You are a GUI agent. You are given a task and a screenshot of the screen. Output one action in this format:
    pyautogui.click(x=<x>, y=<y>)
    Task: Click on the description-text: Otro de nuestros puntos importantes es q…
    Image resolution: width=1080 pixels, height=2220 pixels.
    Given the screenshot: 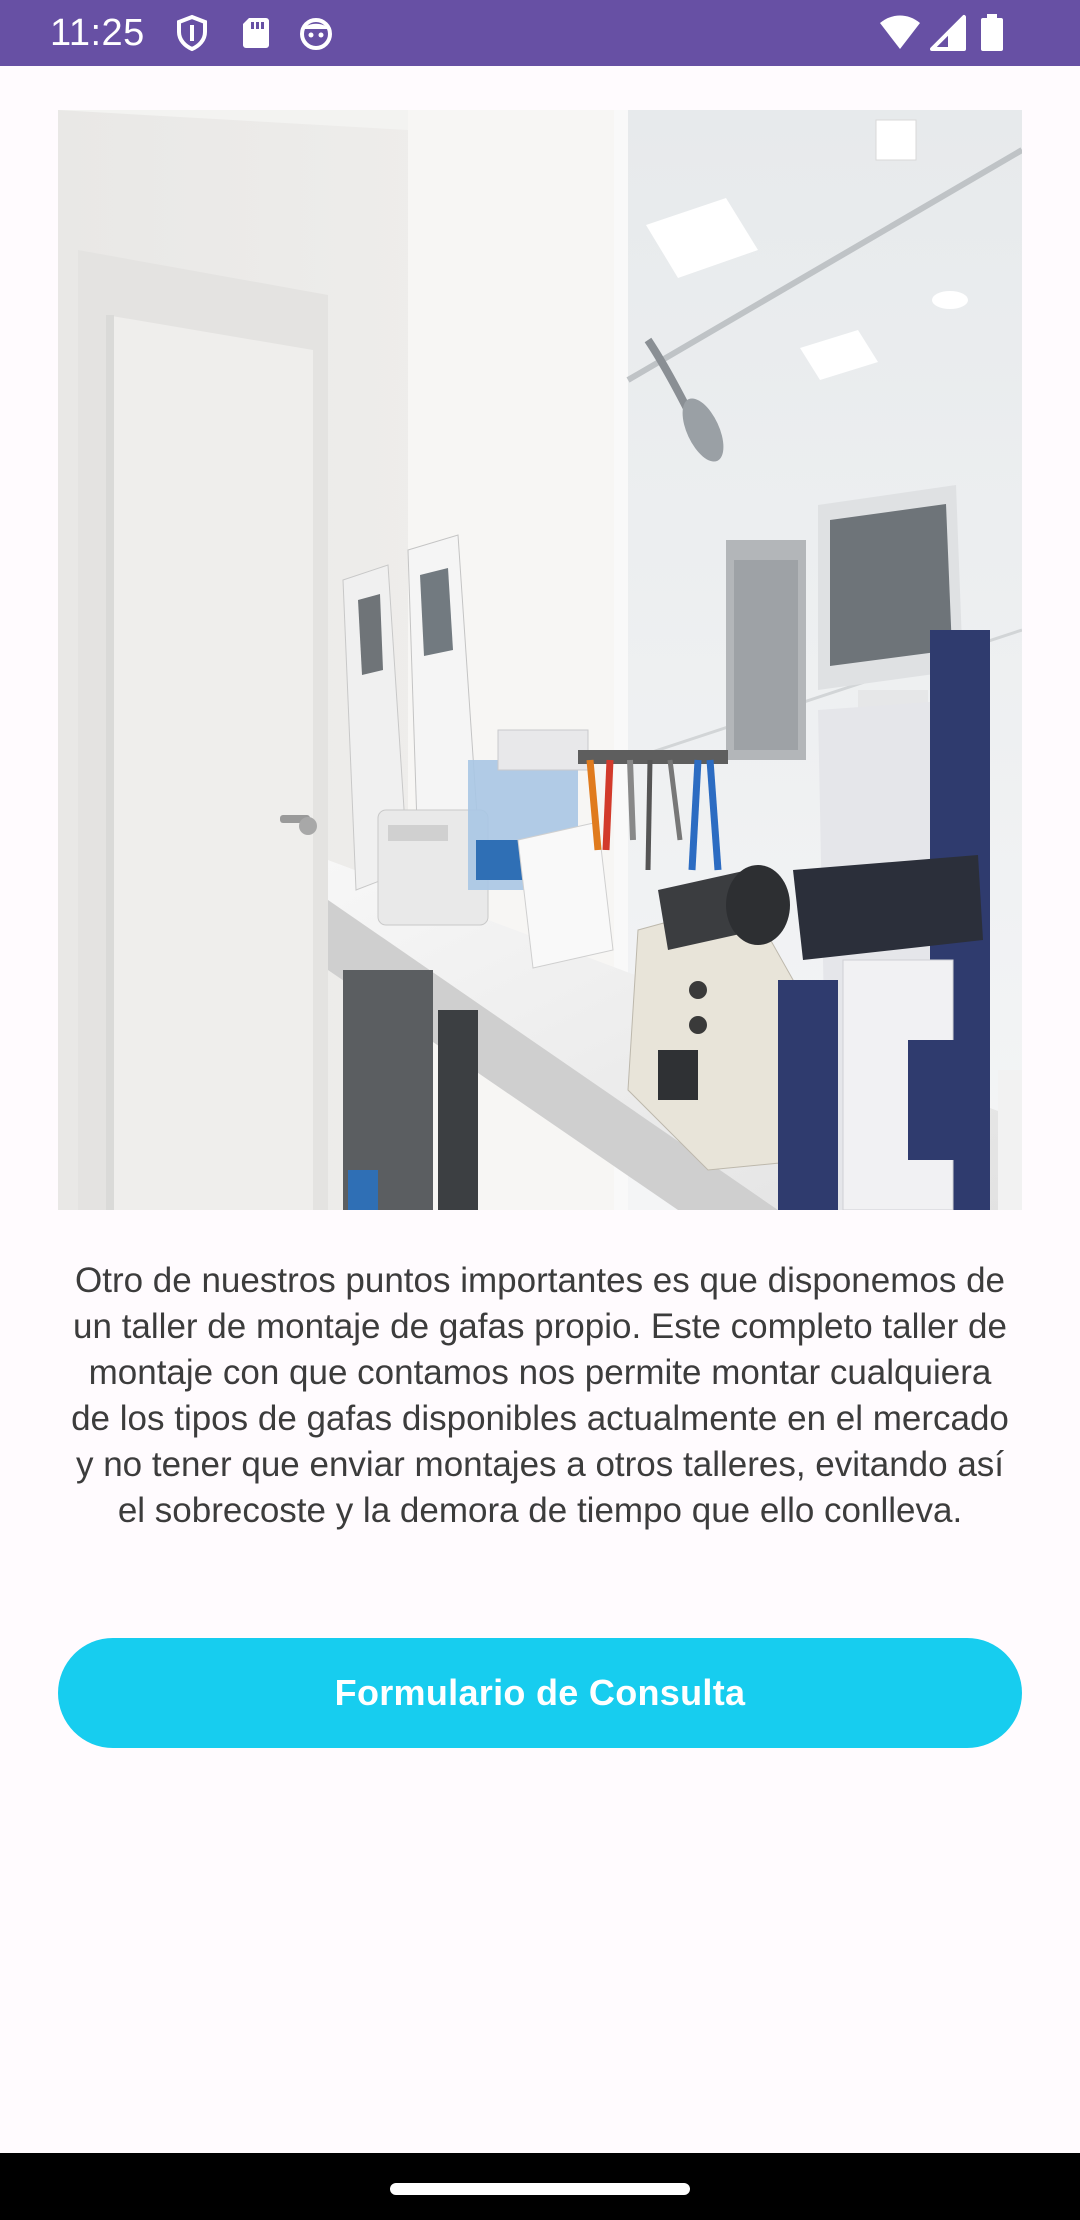 What is the action you would take?
    pyautogui.click(x=540, y=1395)
    